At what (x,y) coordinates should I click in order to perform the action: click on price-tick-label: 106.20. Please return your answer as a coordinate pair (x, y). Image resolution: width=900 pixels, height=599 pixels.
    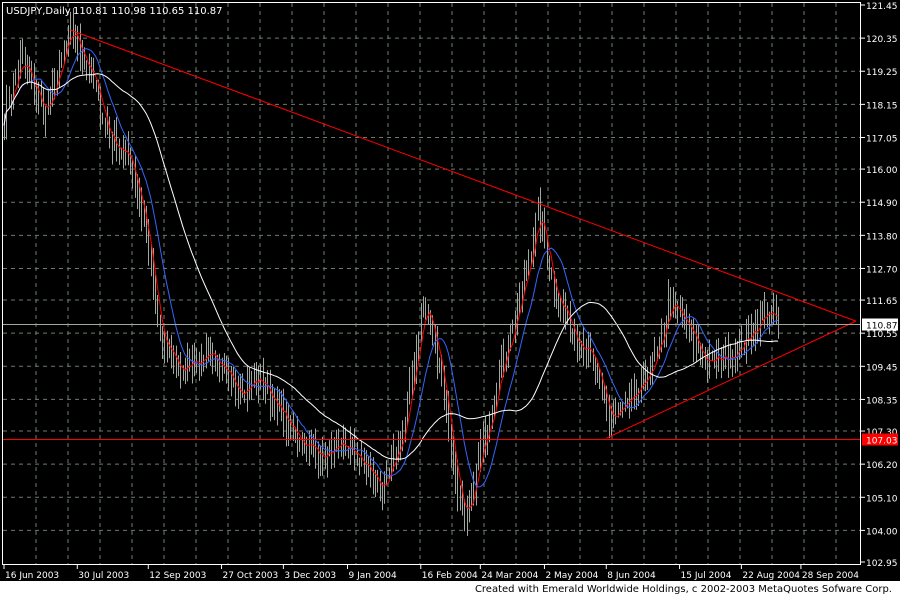
    Looking at the image, I should click on (882, 466).